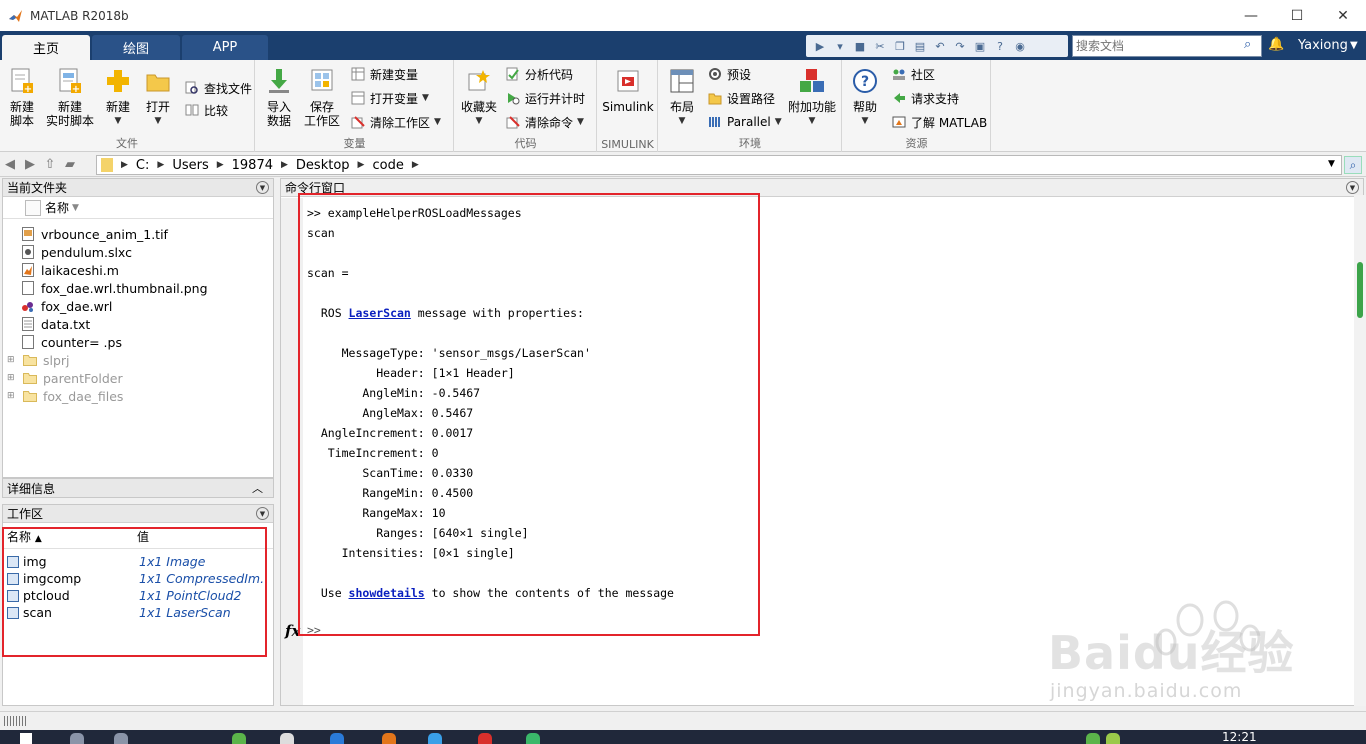 This screenshot has height=744, width=1366. Describe the element at coordinates (147, 324) in the screenshot. I see `file-item: data.txt` at that location.